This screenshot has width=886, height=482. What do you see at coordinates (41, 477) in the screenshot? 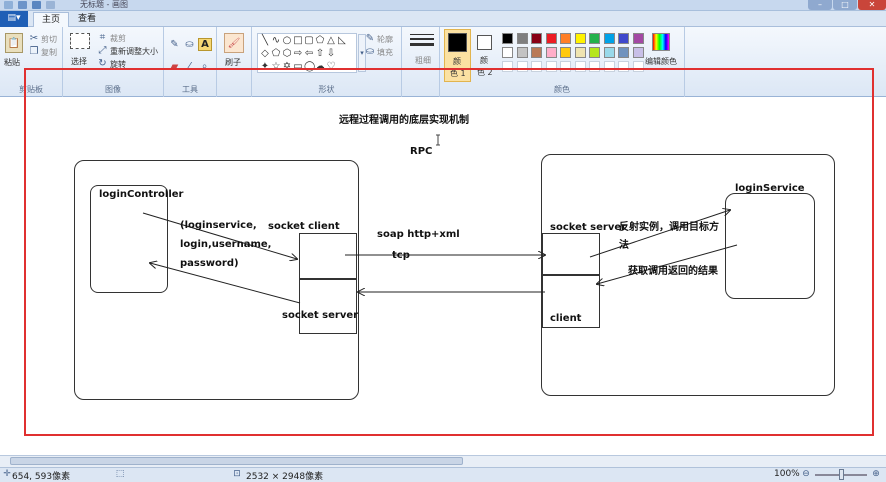
I see `cursor-position: 654, 593像素` at bounding box center [41, 477].